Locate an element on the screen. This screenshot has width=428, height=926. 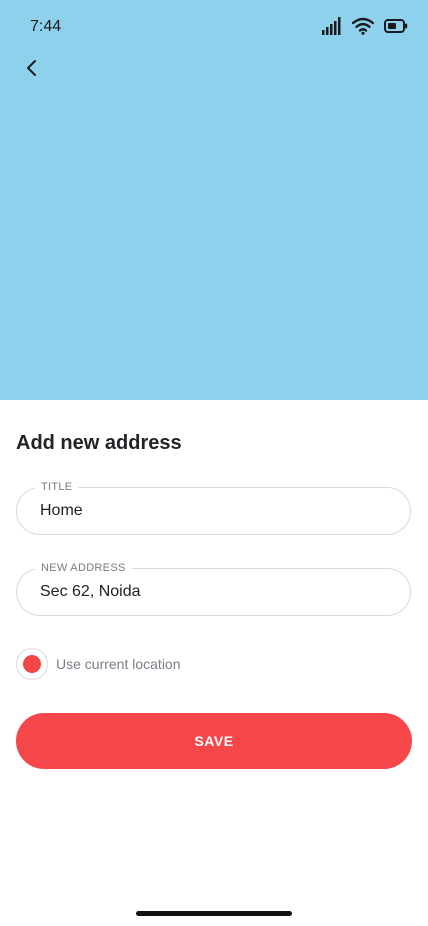
chevron-left-icon is located at coordinates (32, 70).